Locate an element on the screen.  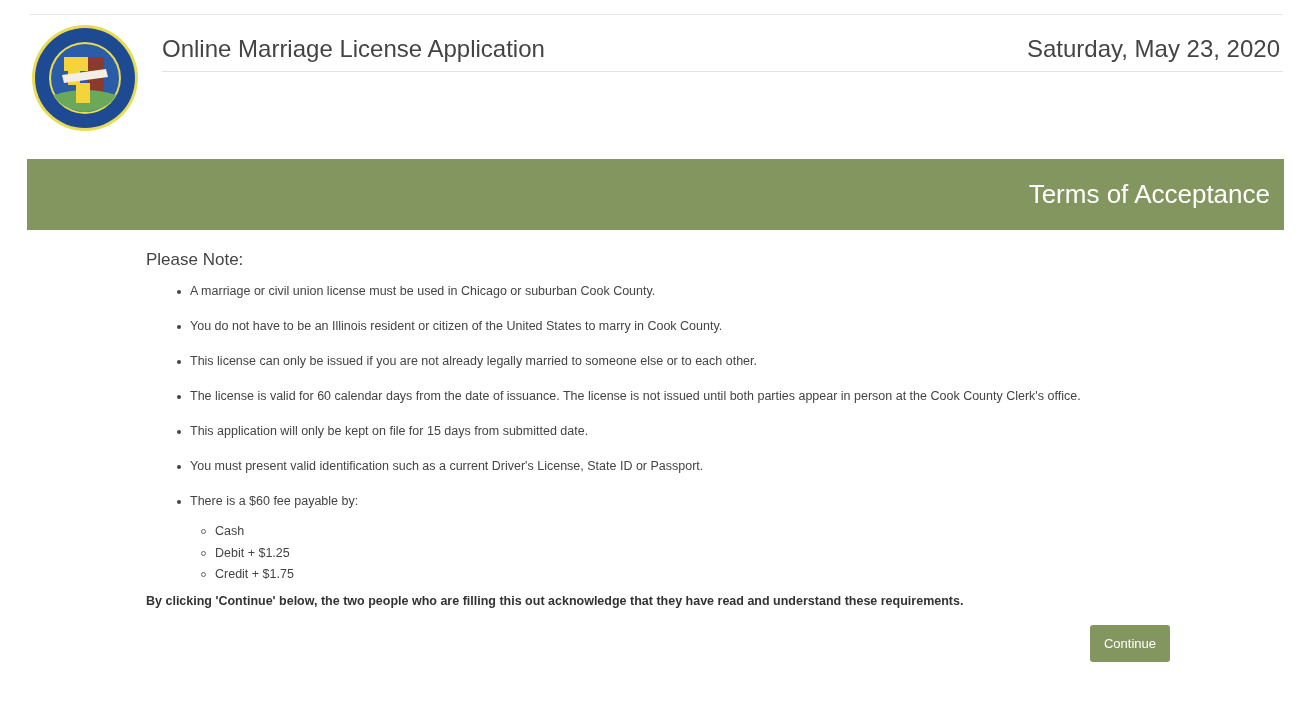
note-text: This application will only be kept on file for 15 days from submitted date. is located at coordinates (389, 431).